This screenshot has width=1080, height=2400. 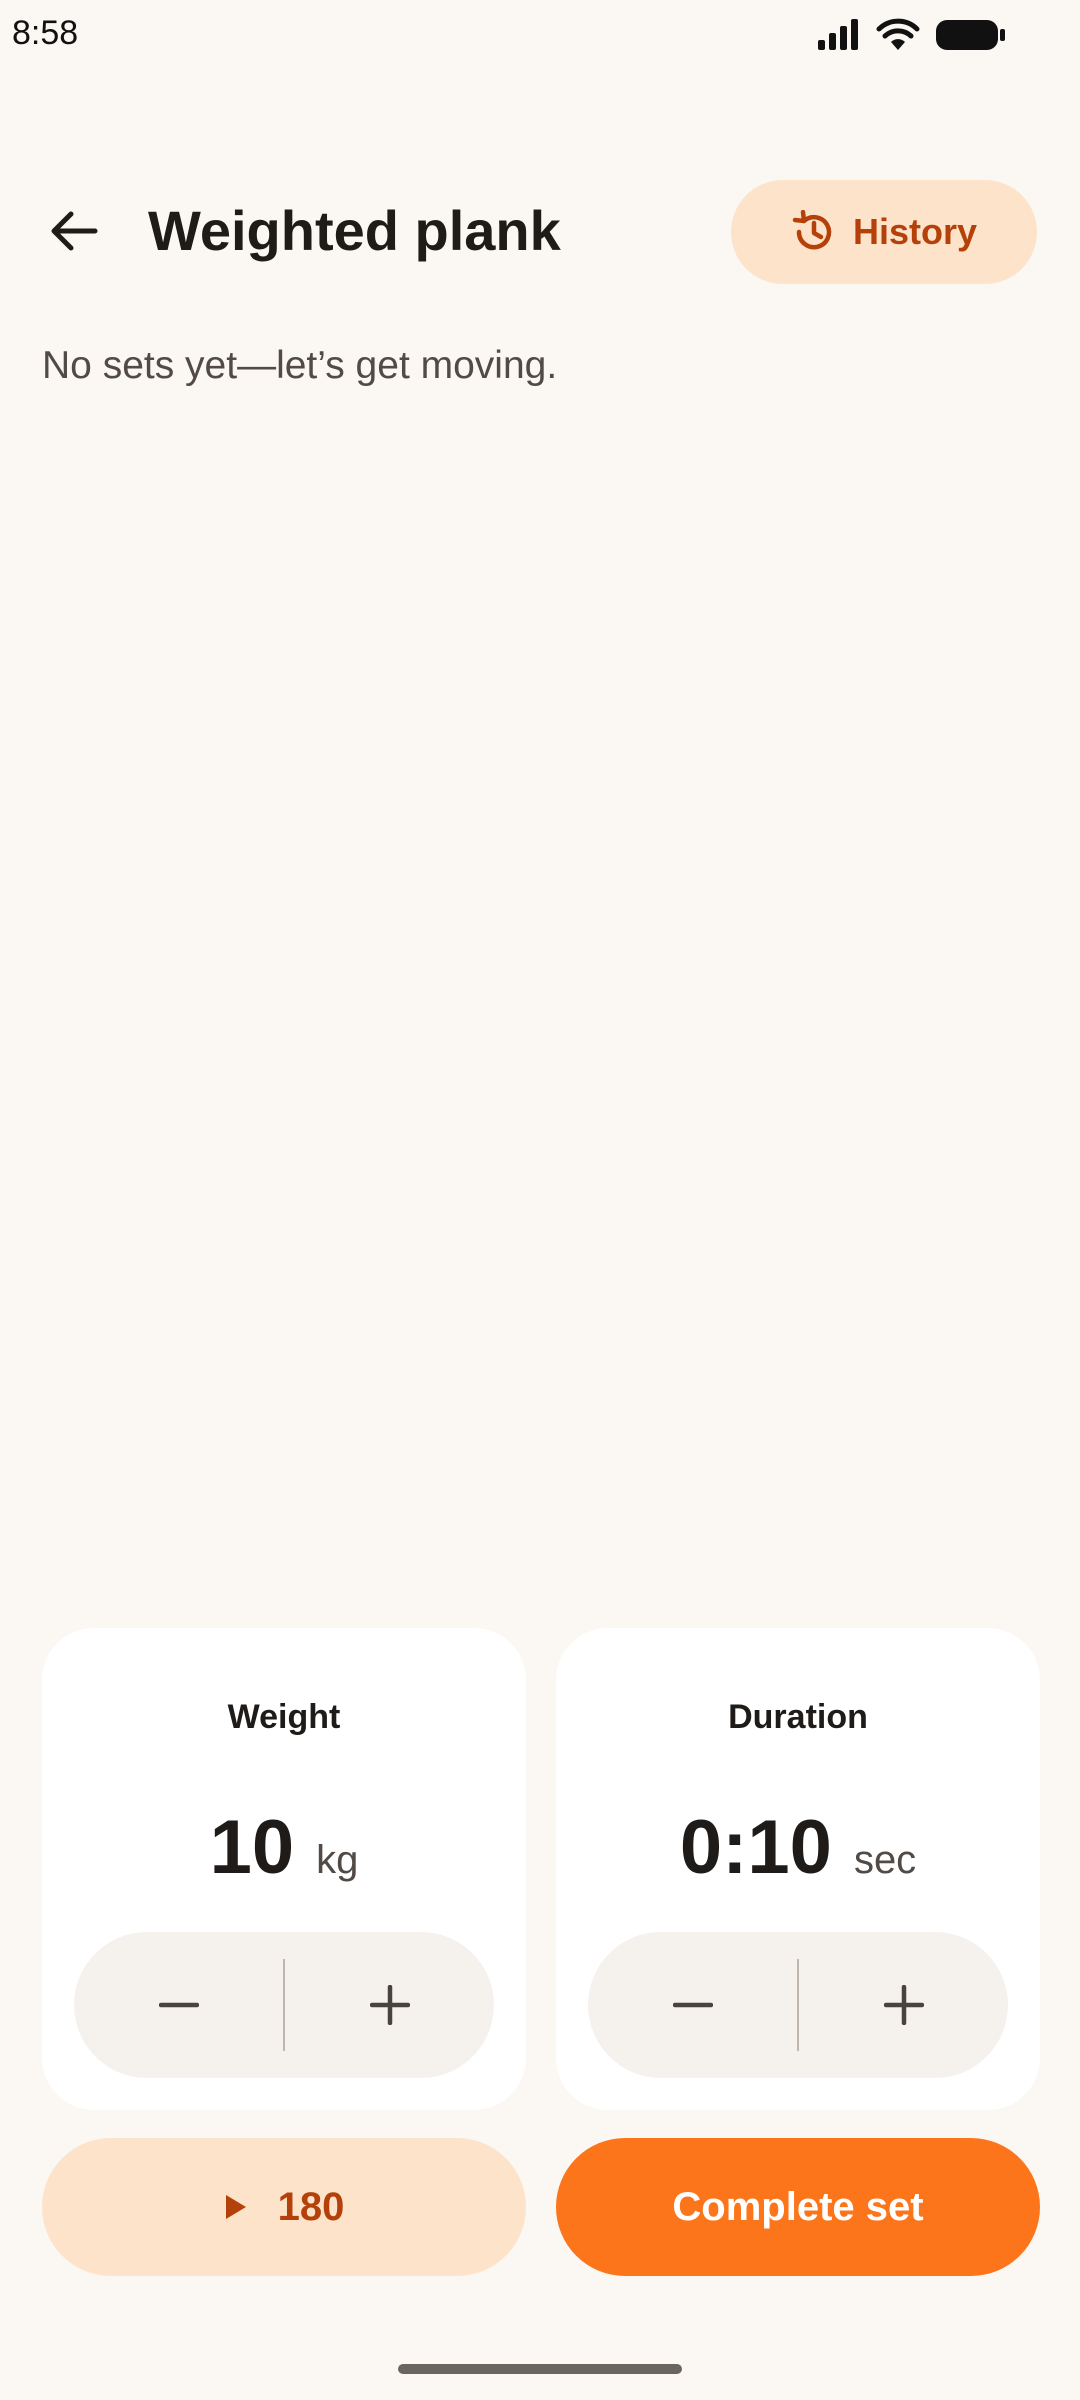 I want to click on weight-increase-button, so click(x=389, y=2005).